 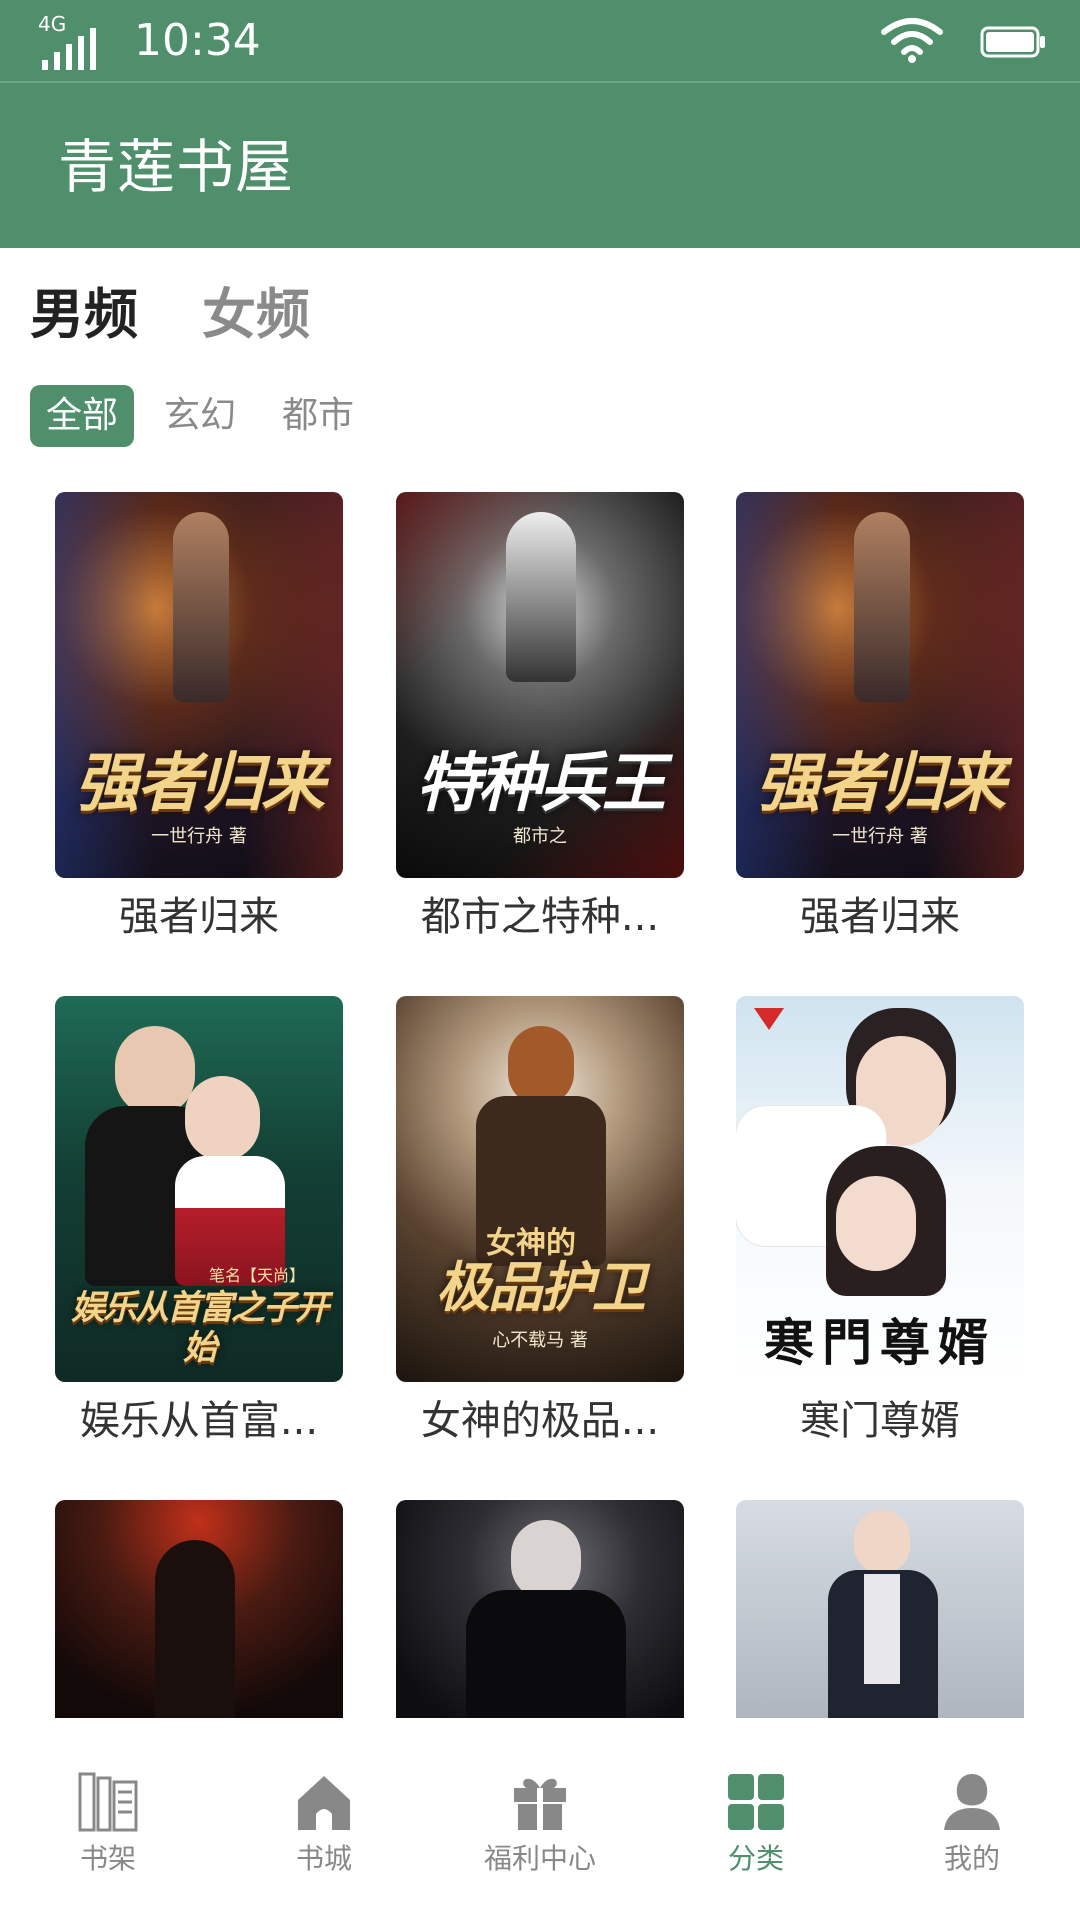 I want to click on nav-label: 书城, so click(x=323, y=1858).